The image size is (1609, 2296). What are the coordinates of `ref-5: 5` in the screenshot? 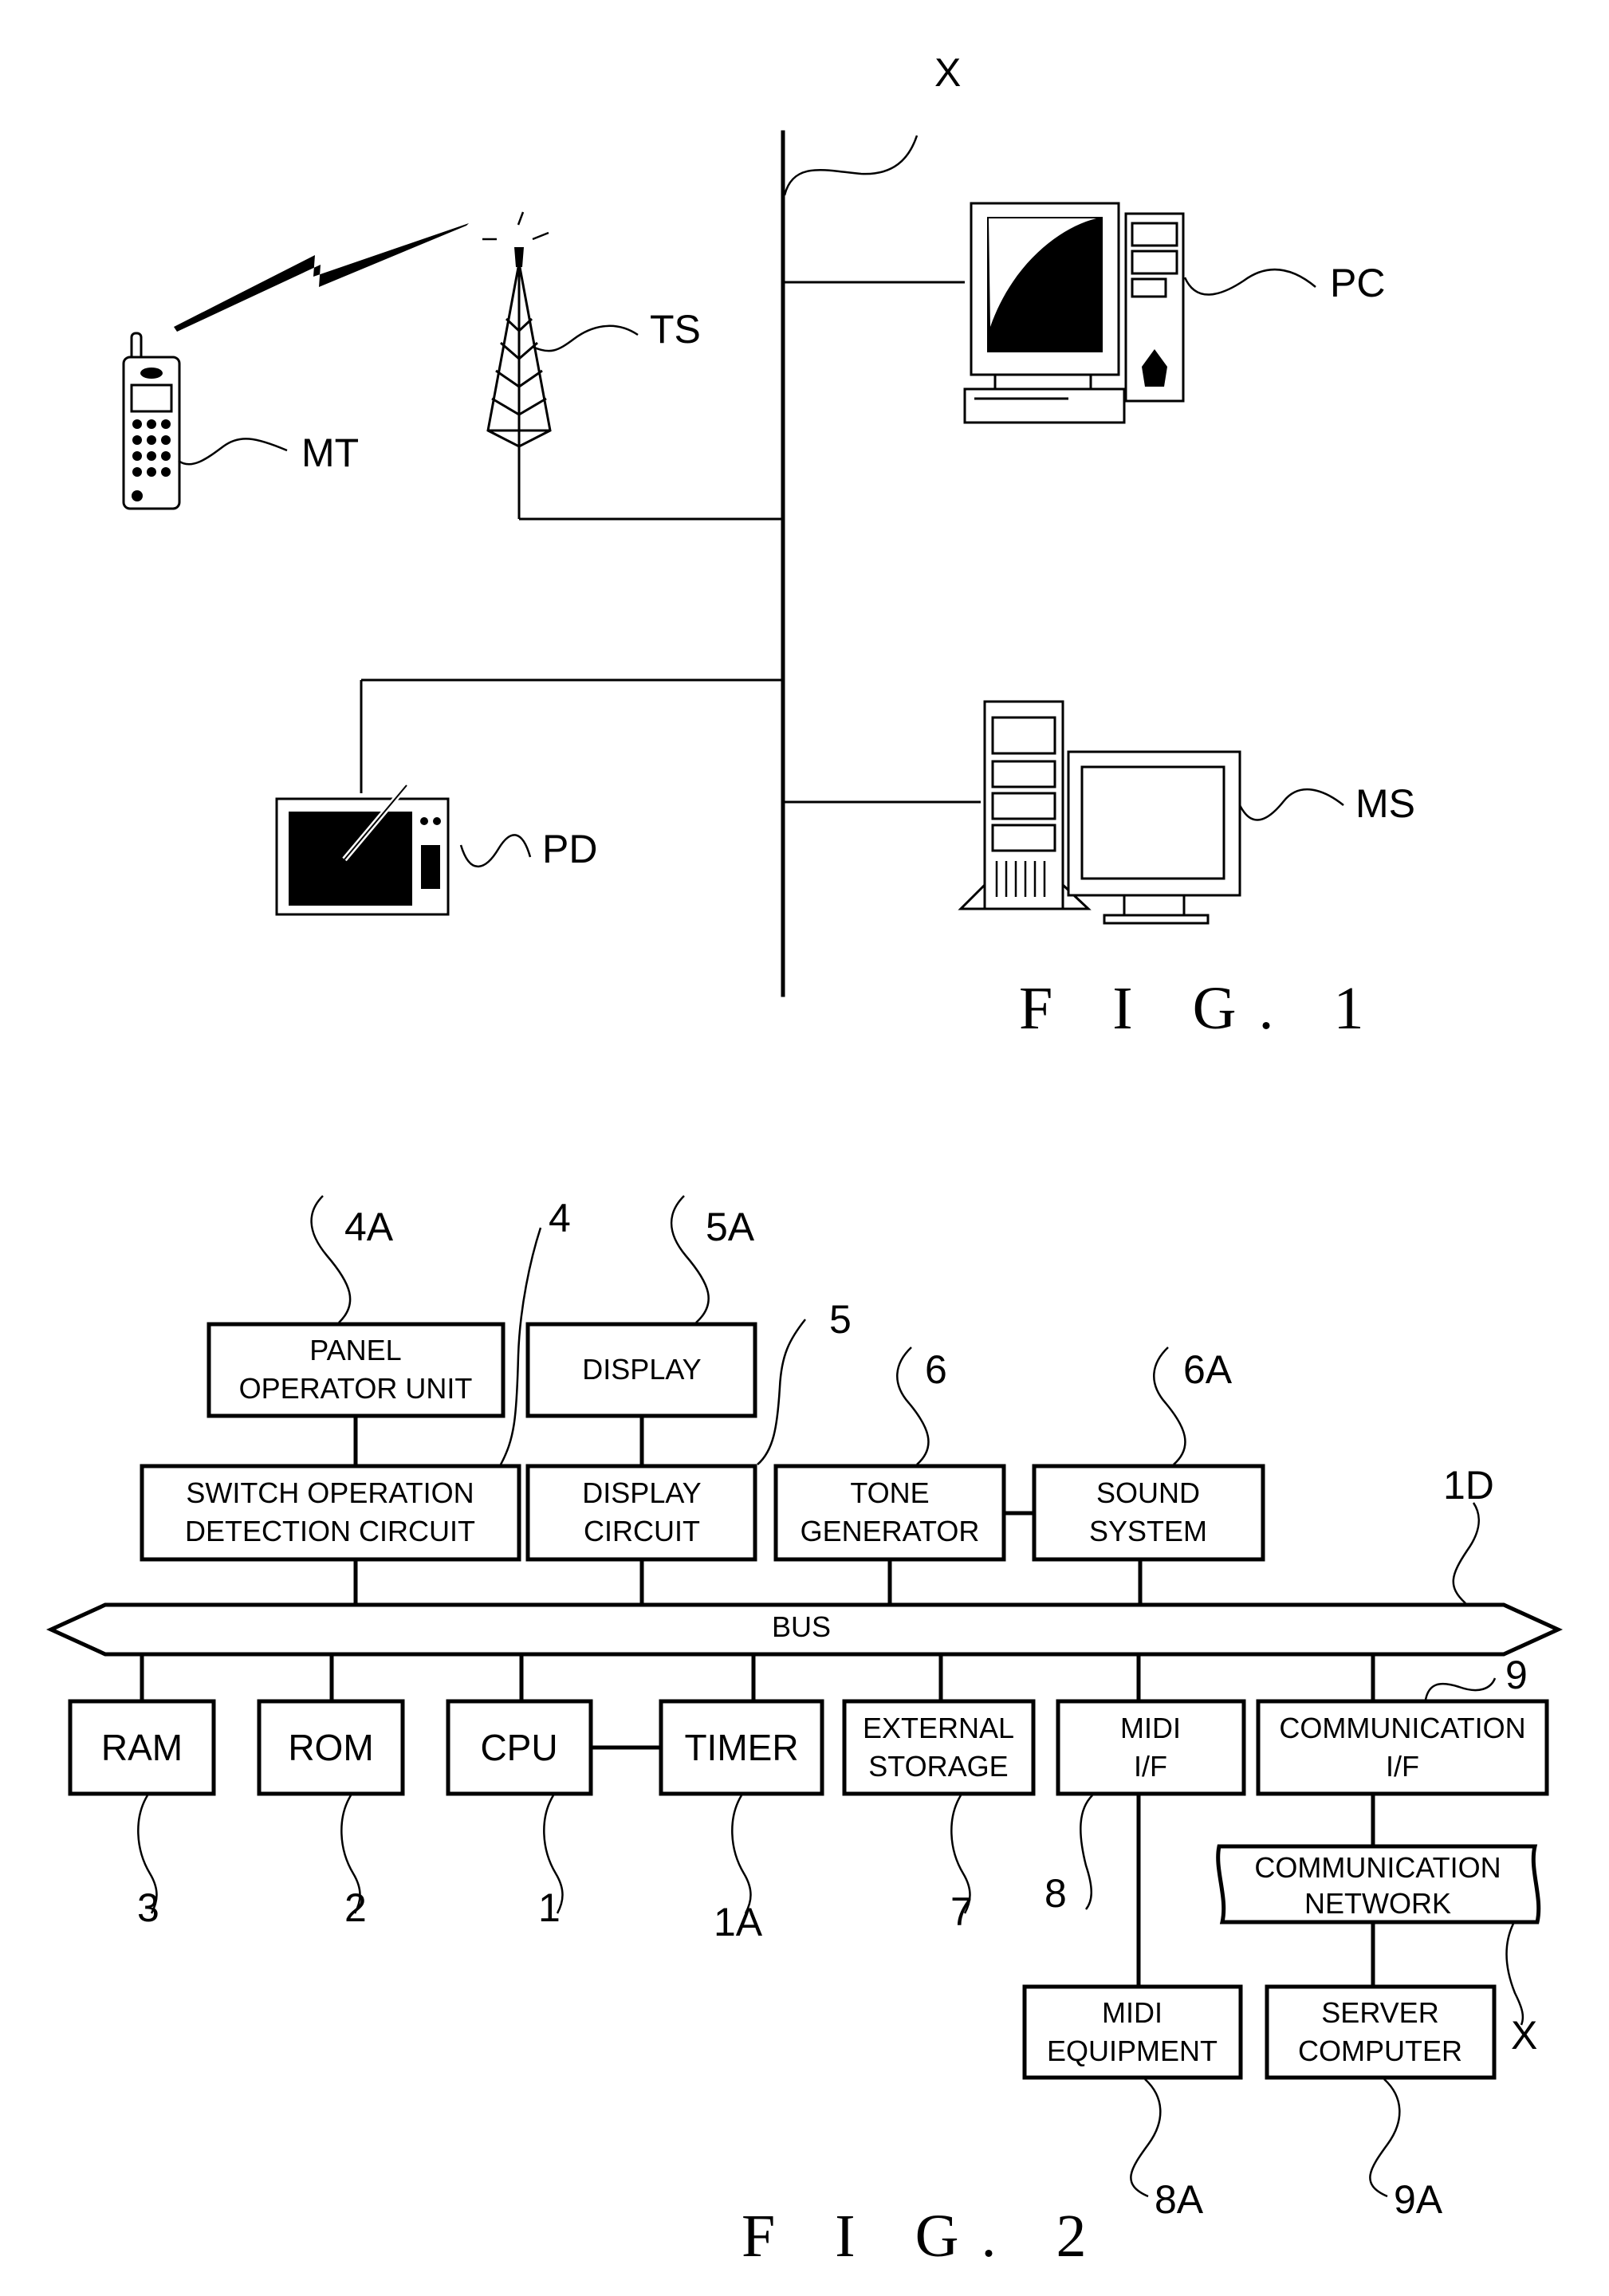 It's located at (840, 1319).